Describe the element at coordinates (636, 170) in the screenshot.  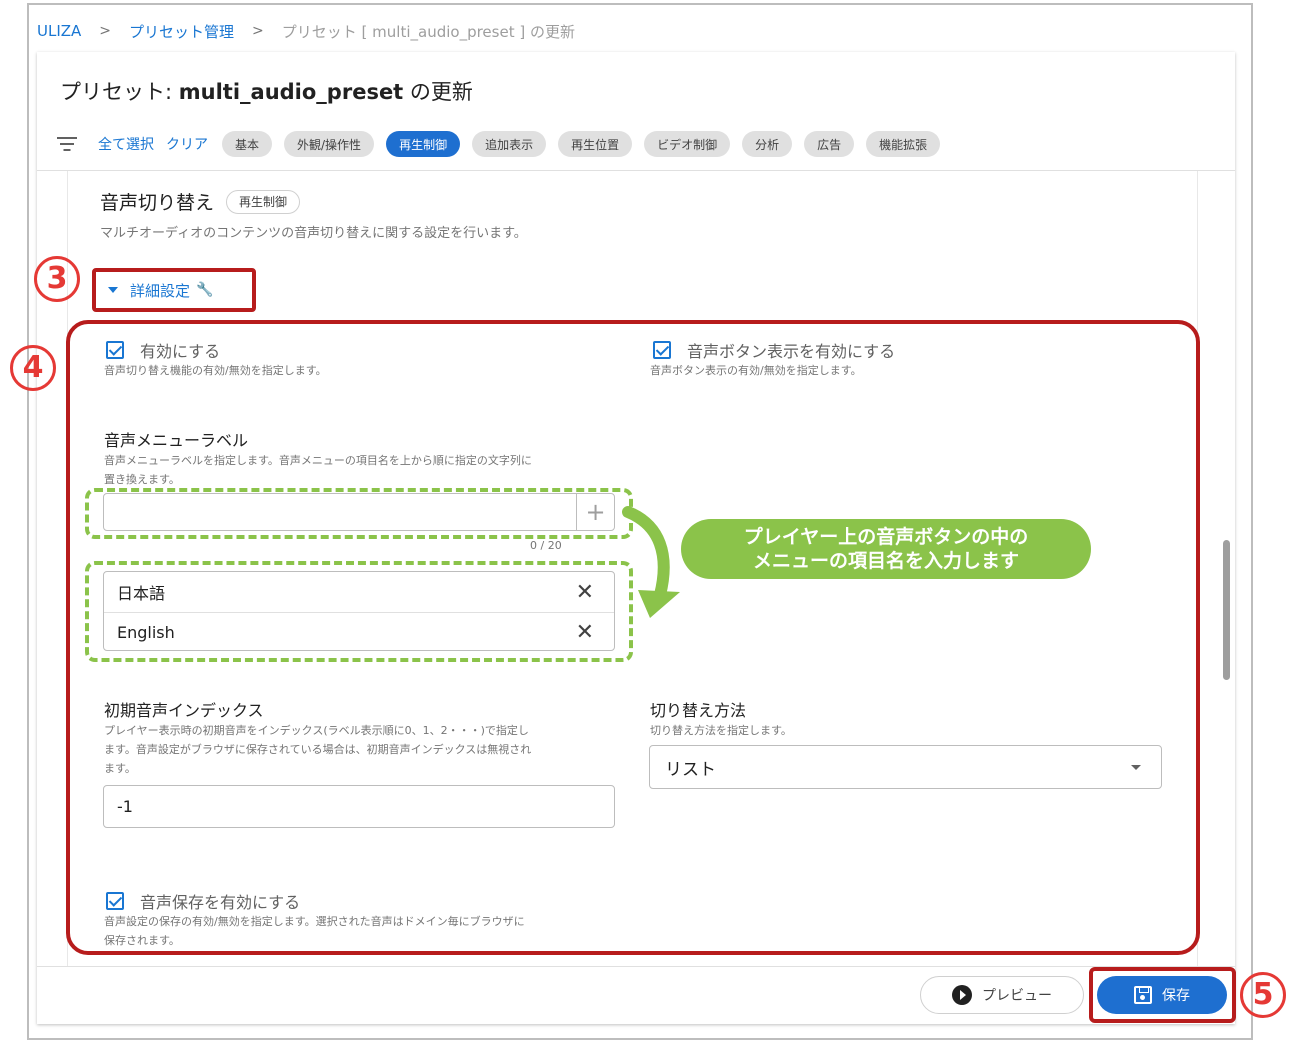
I see `header-divider` at that location.